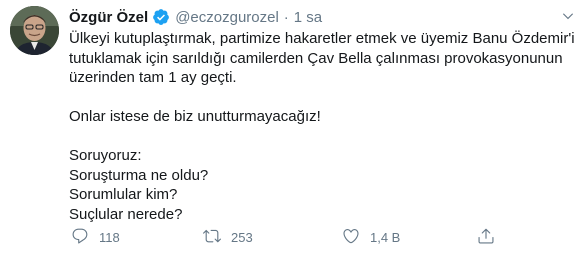  Describe the element at coordinates (351, 237) in the screenshot. I see `like-icon` at that location.